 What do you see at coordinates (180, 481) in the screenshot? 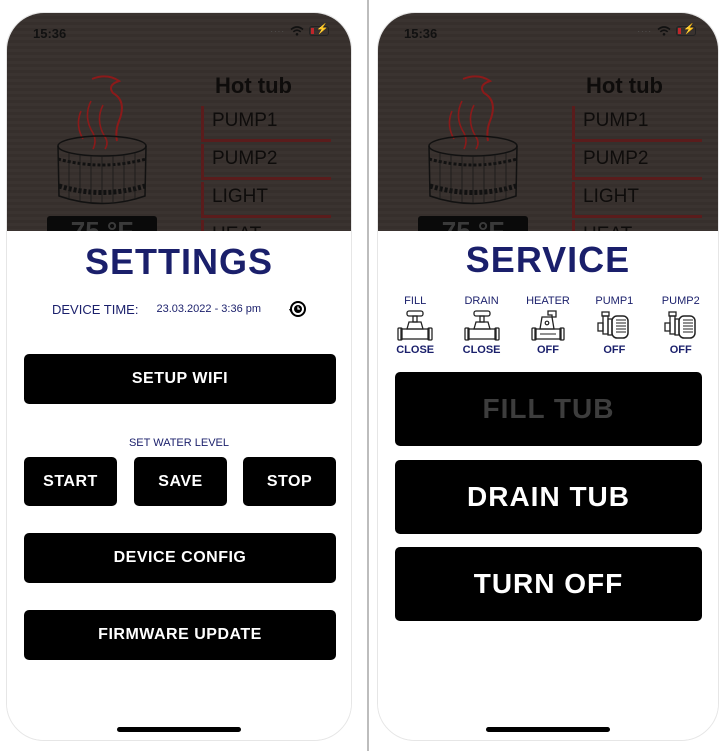
I see `save-button: SAVE` at bounding box center [180, 481].